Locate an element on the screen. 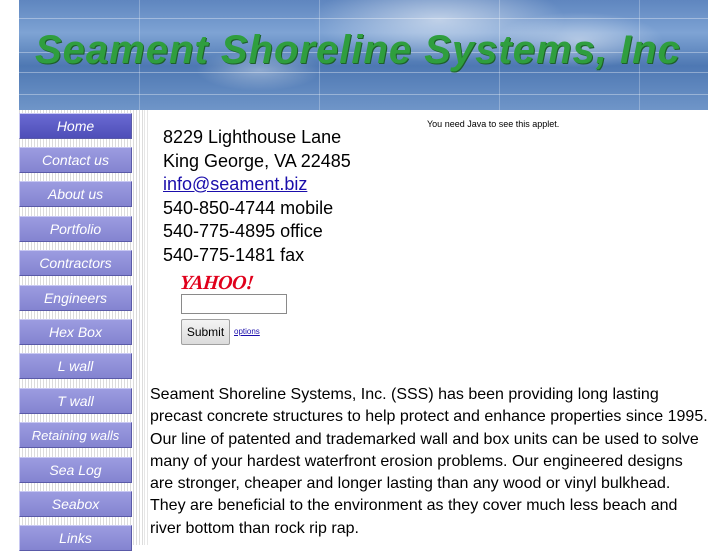 The image size is (727, 551). phone-office: 540-775-4895 office is located at coordinates (243, 231).